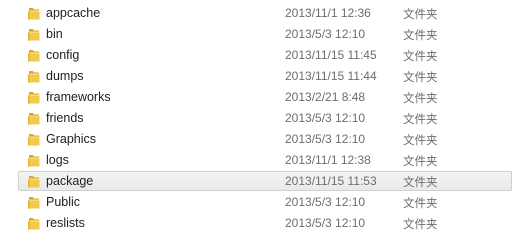  What do you see at coordinates (63, 55) in the screenshot?
I see `file-name: config` at bounding box center [63, 55].